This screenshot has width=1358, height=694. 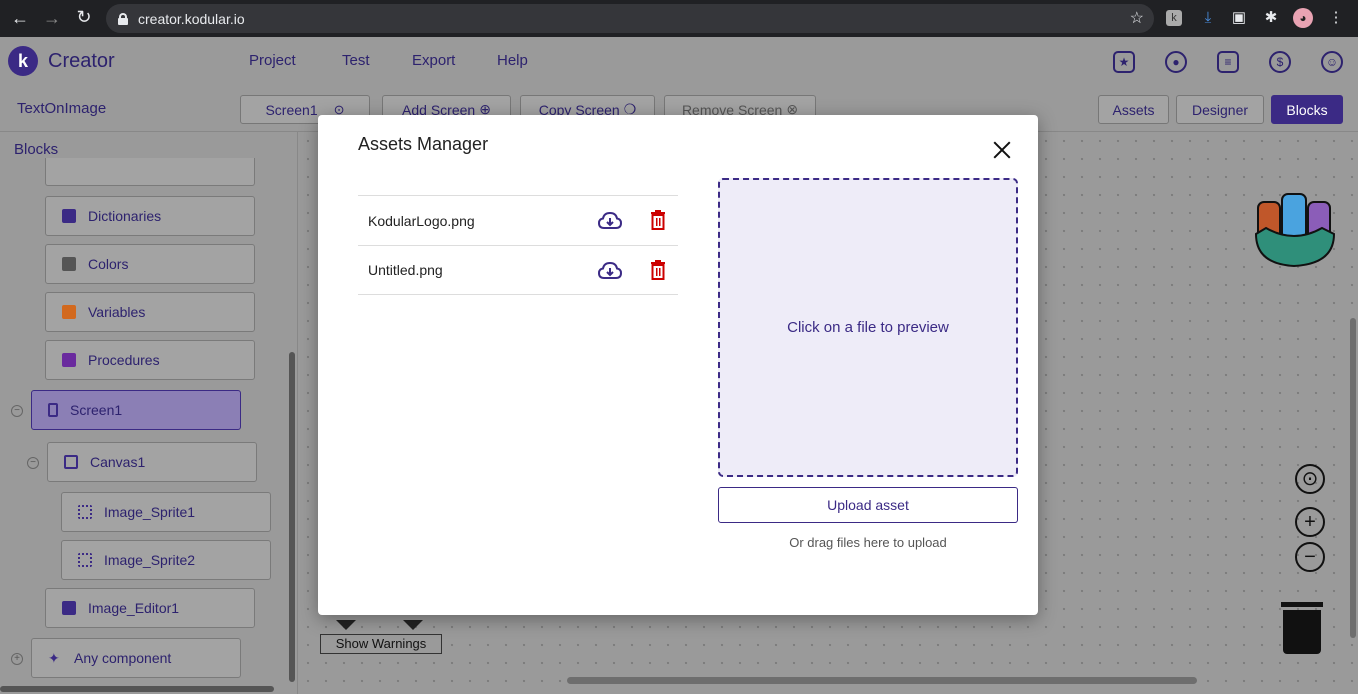 I want to click on drag-hint: Or drag files here to upload, so click(x=868, y=542).